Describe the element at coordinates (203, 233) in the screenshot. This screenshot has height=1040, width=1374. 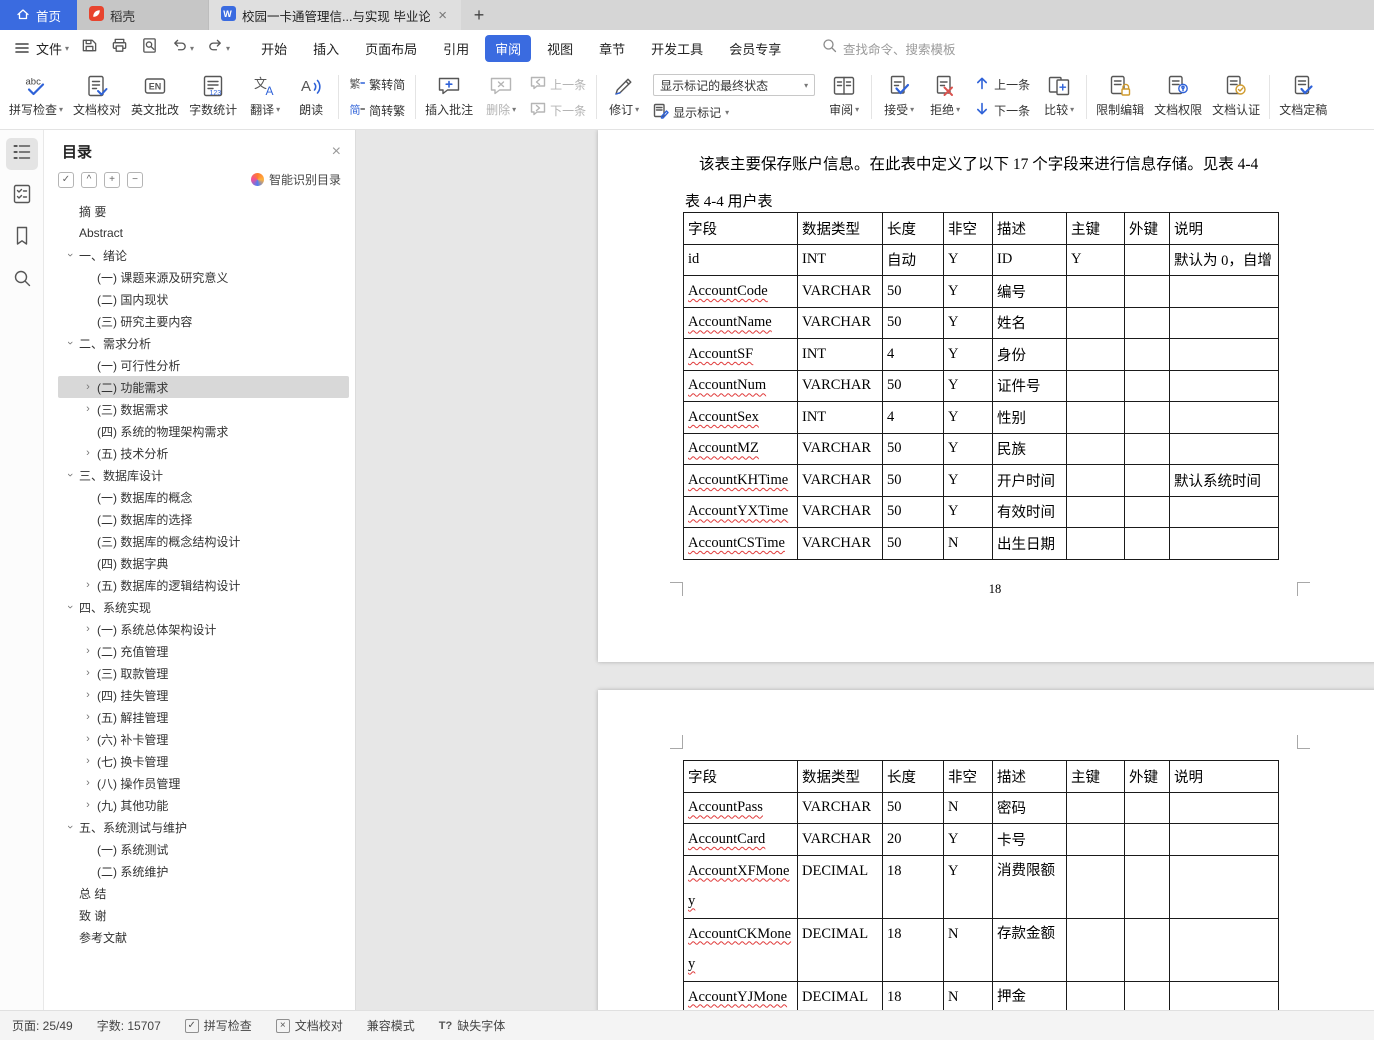
I see `toc-item: ›Abstract` at that location.